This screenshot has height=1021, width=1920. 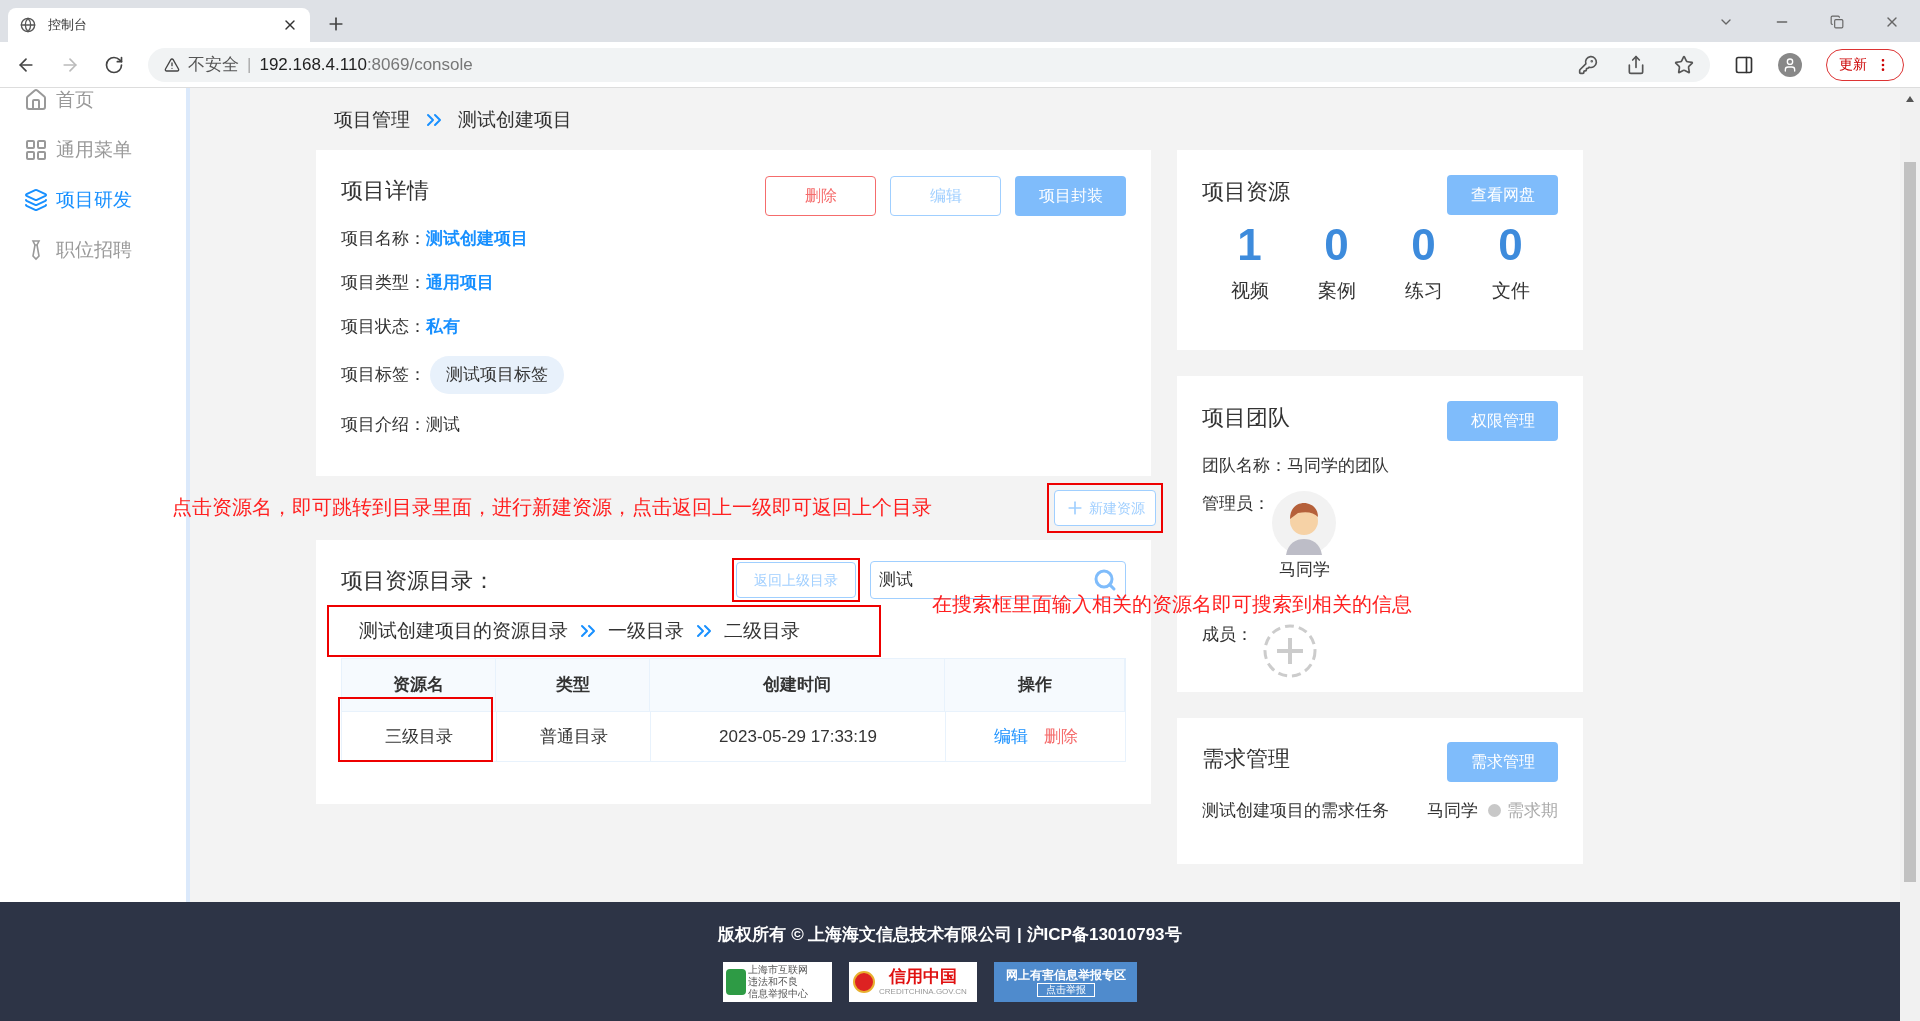 I want to click on demand-status: 需求期, so click(x=1532, y=811).